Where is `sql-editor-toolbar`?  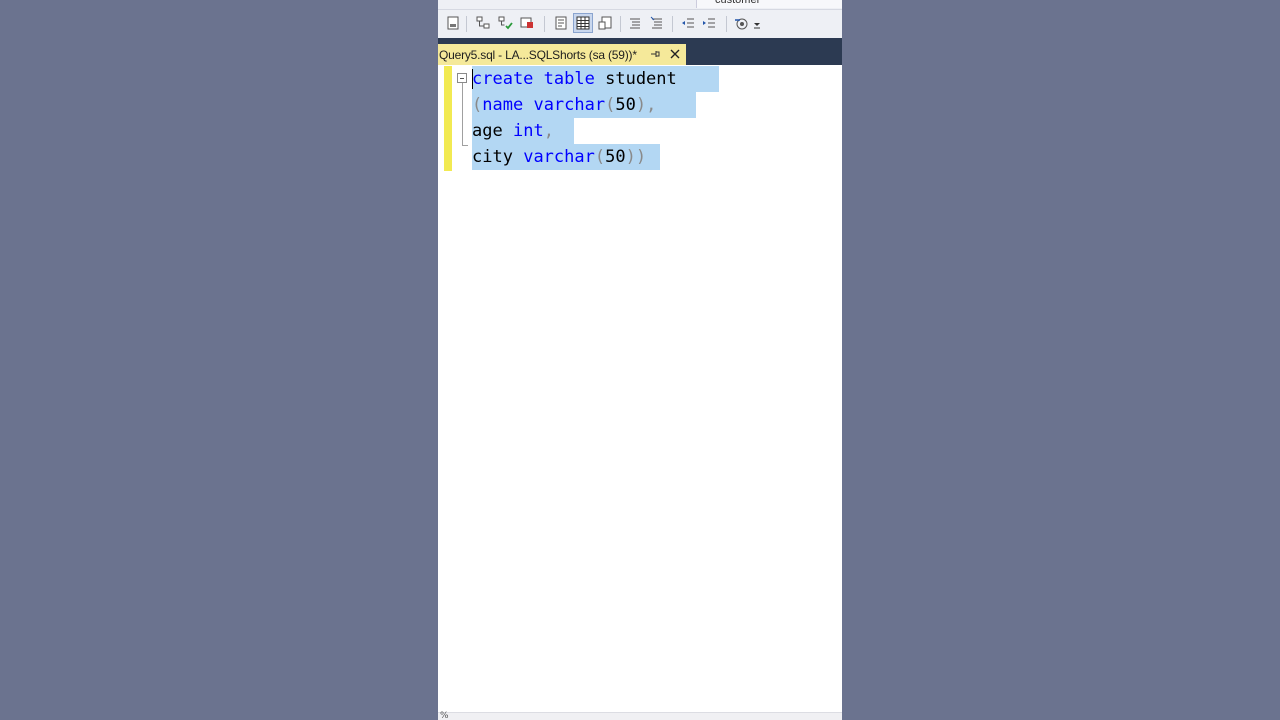
sql-editor-toolbar is located at coordinates (640, 24).